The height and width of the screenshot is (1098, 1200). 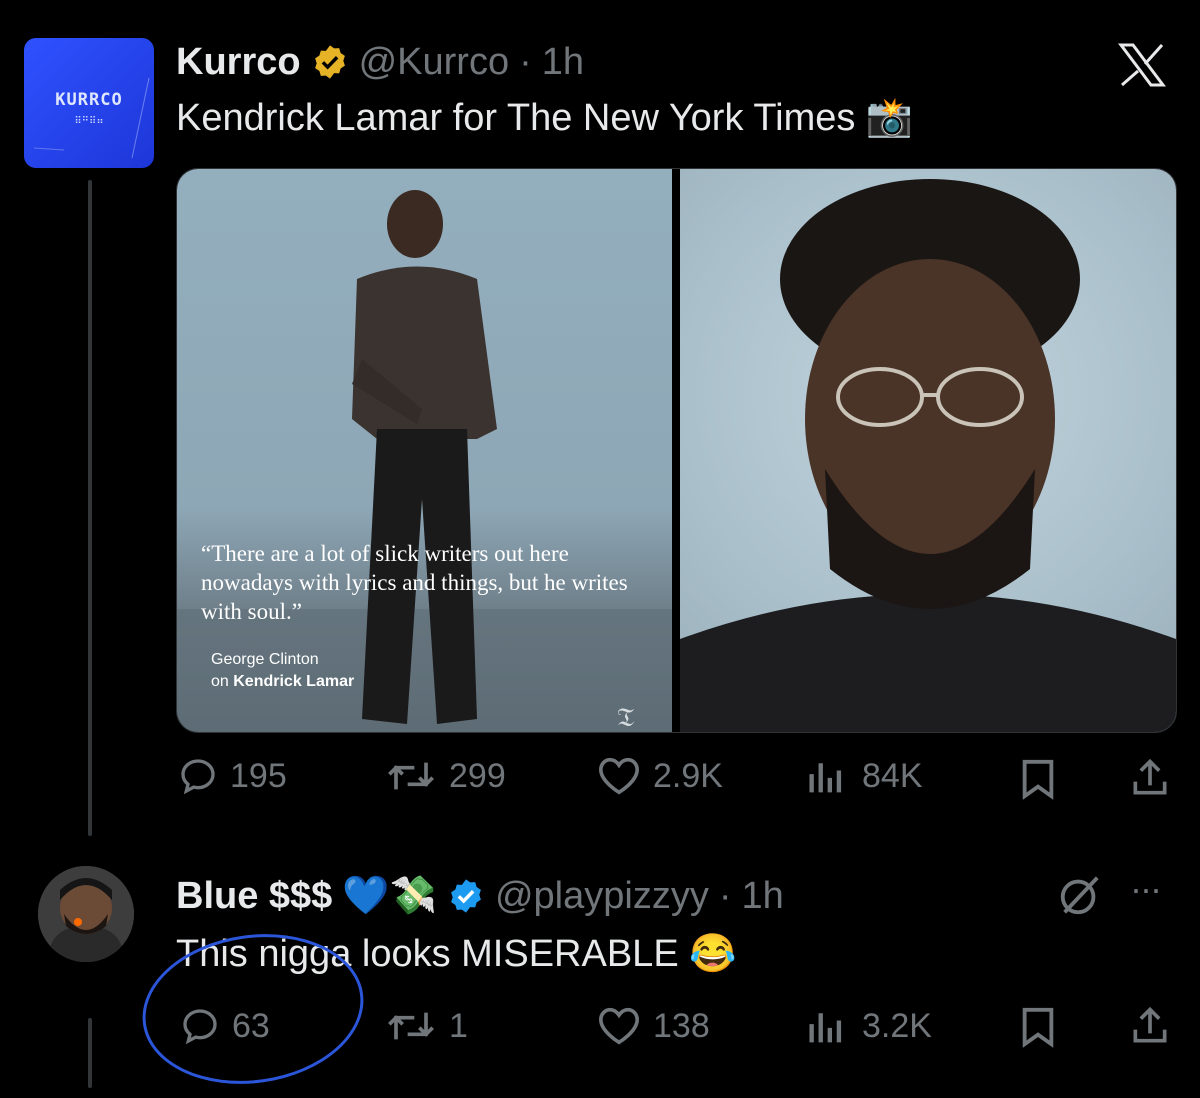 I want to click on nyt-logo-icon: 𝔗, so click(x=626, y=717).